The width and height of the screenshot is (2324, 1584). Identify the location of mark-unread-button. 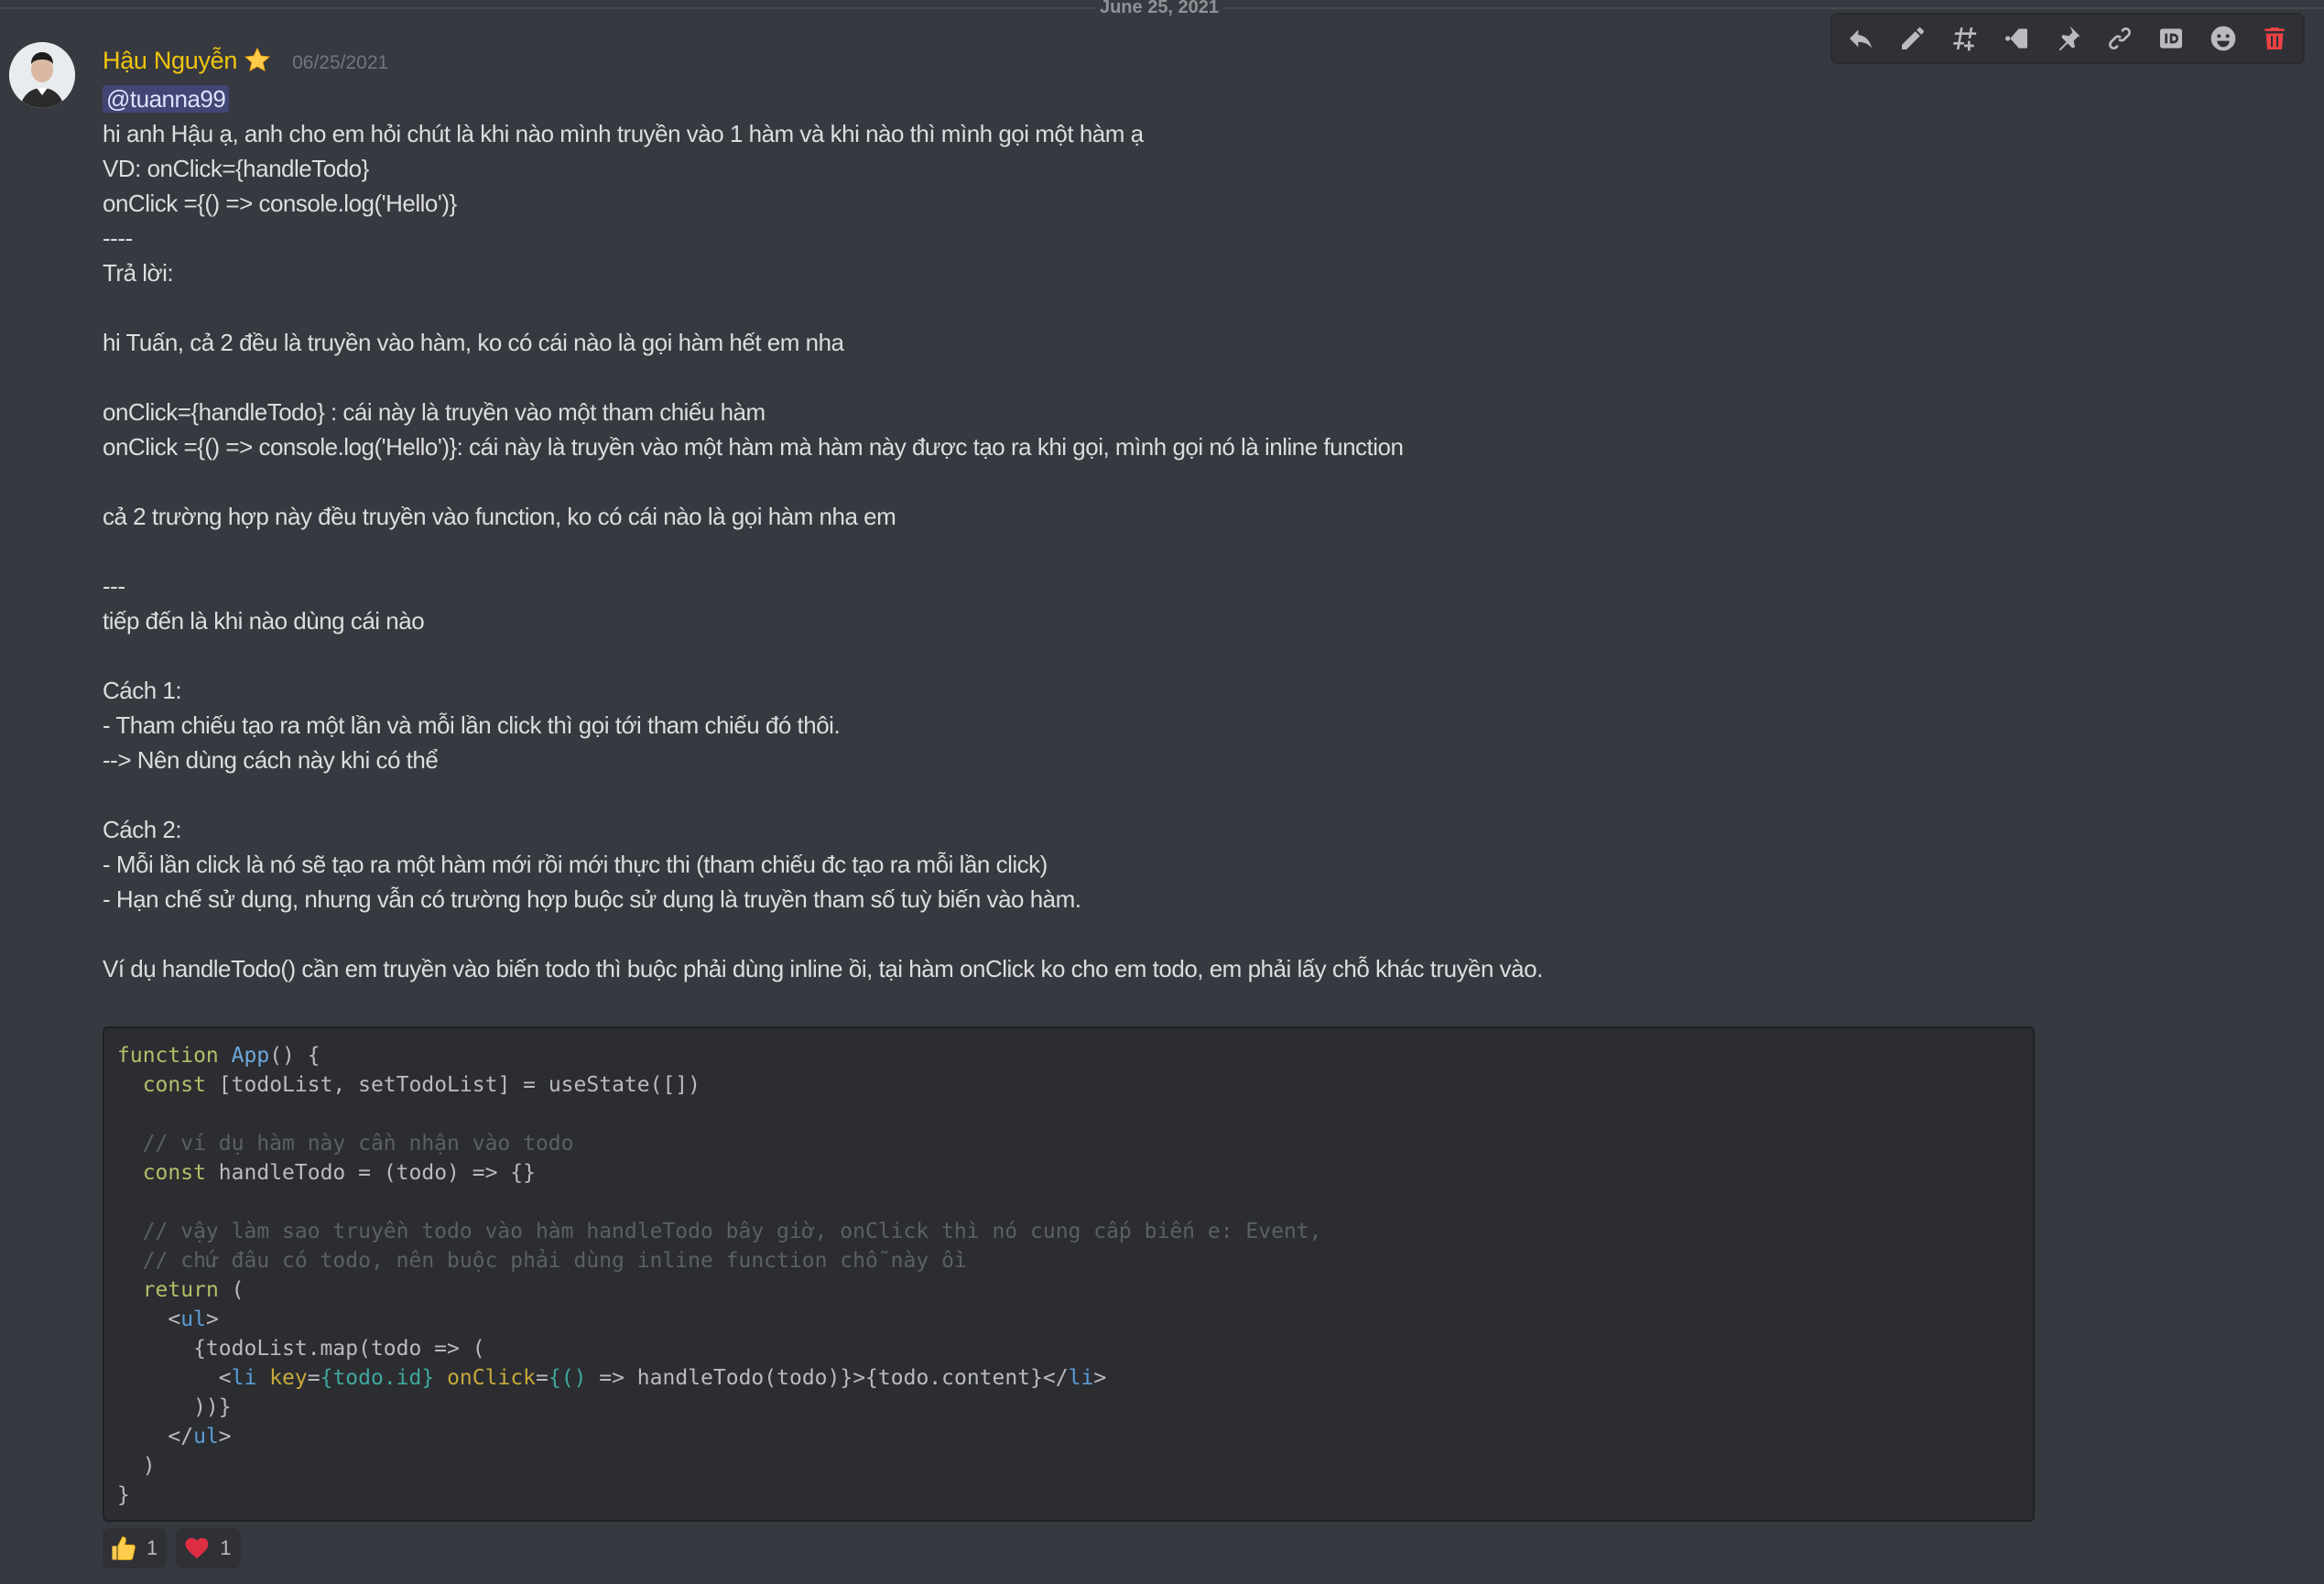
(2016, 38).